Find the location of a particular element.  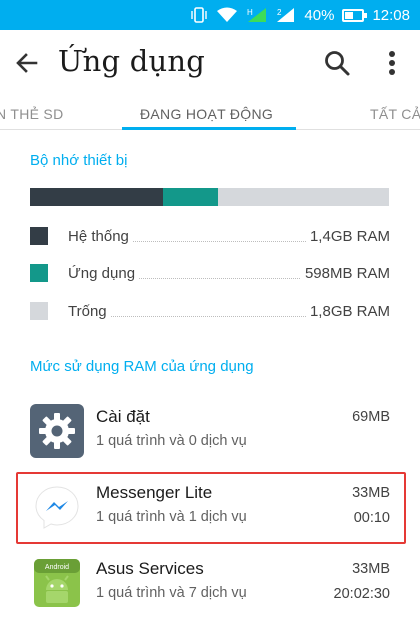

settings-gear-icon is located at coordinates (57, 431).